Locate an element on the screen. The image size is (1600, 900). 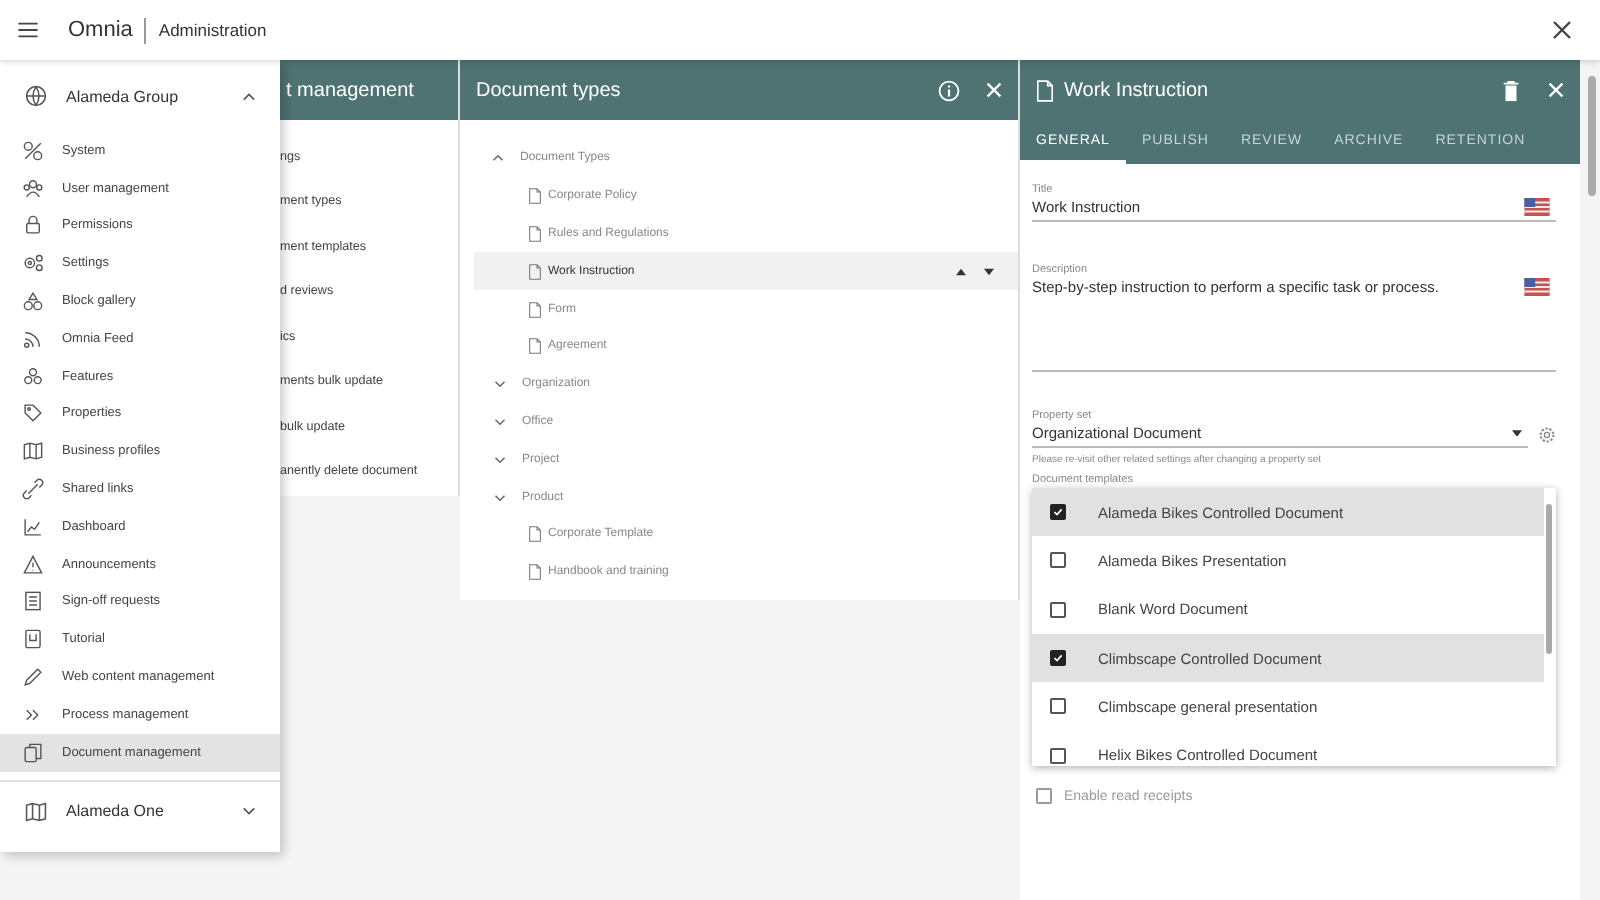
section-title: Administration is located at coordinates (212, 30).